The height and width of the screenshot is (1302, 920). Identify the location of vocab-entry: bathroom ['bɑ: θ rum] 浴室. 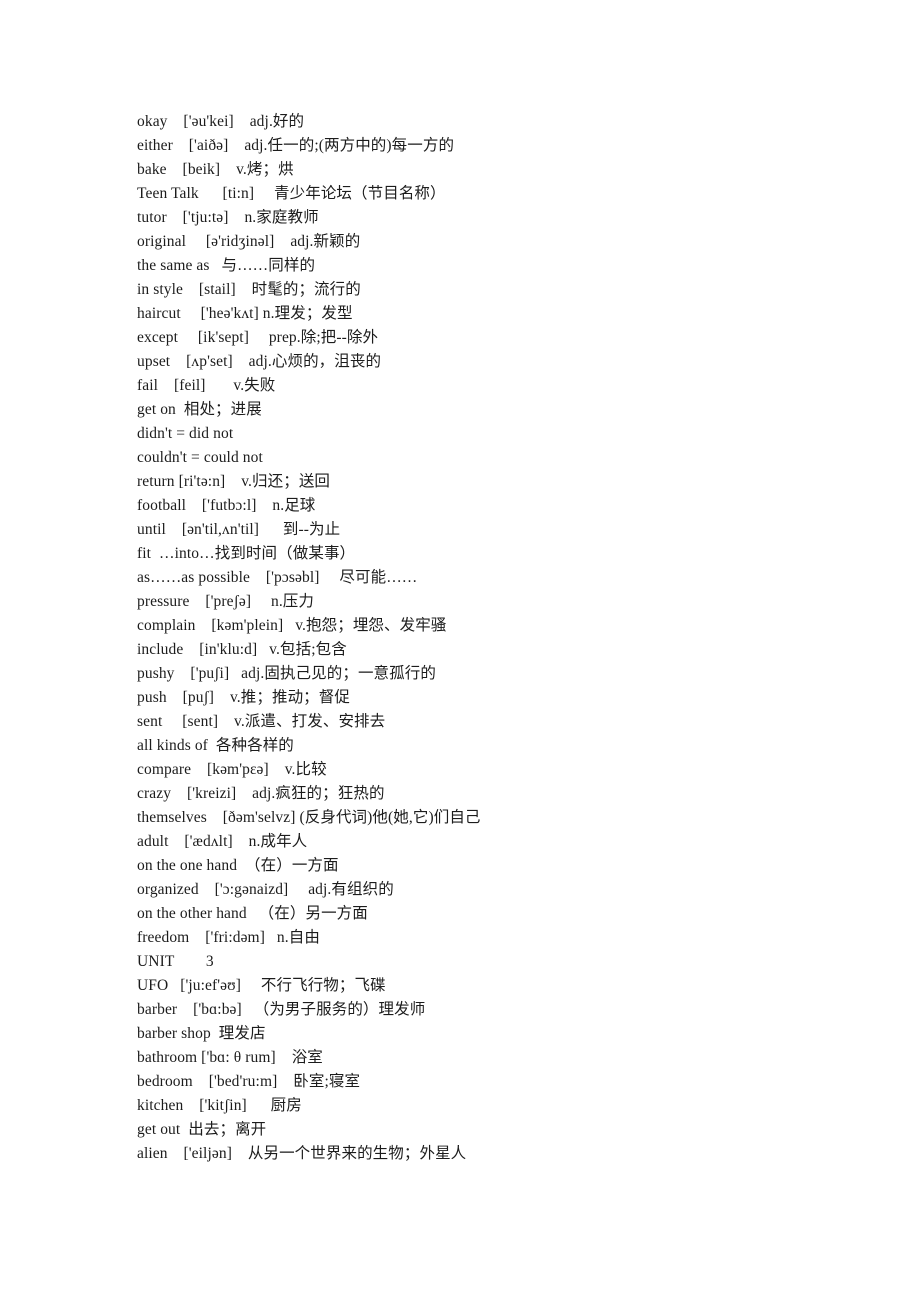
(230, 1057).